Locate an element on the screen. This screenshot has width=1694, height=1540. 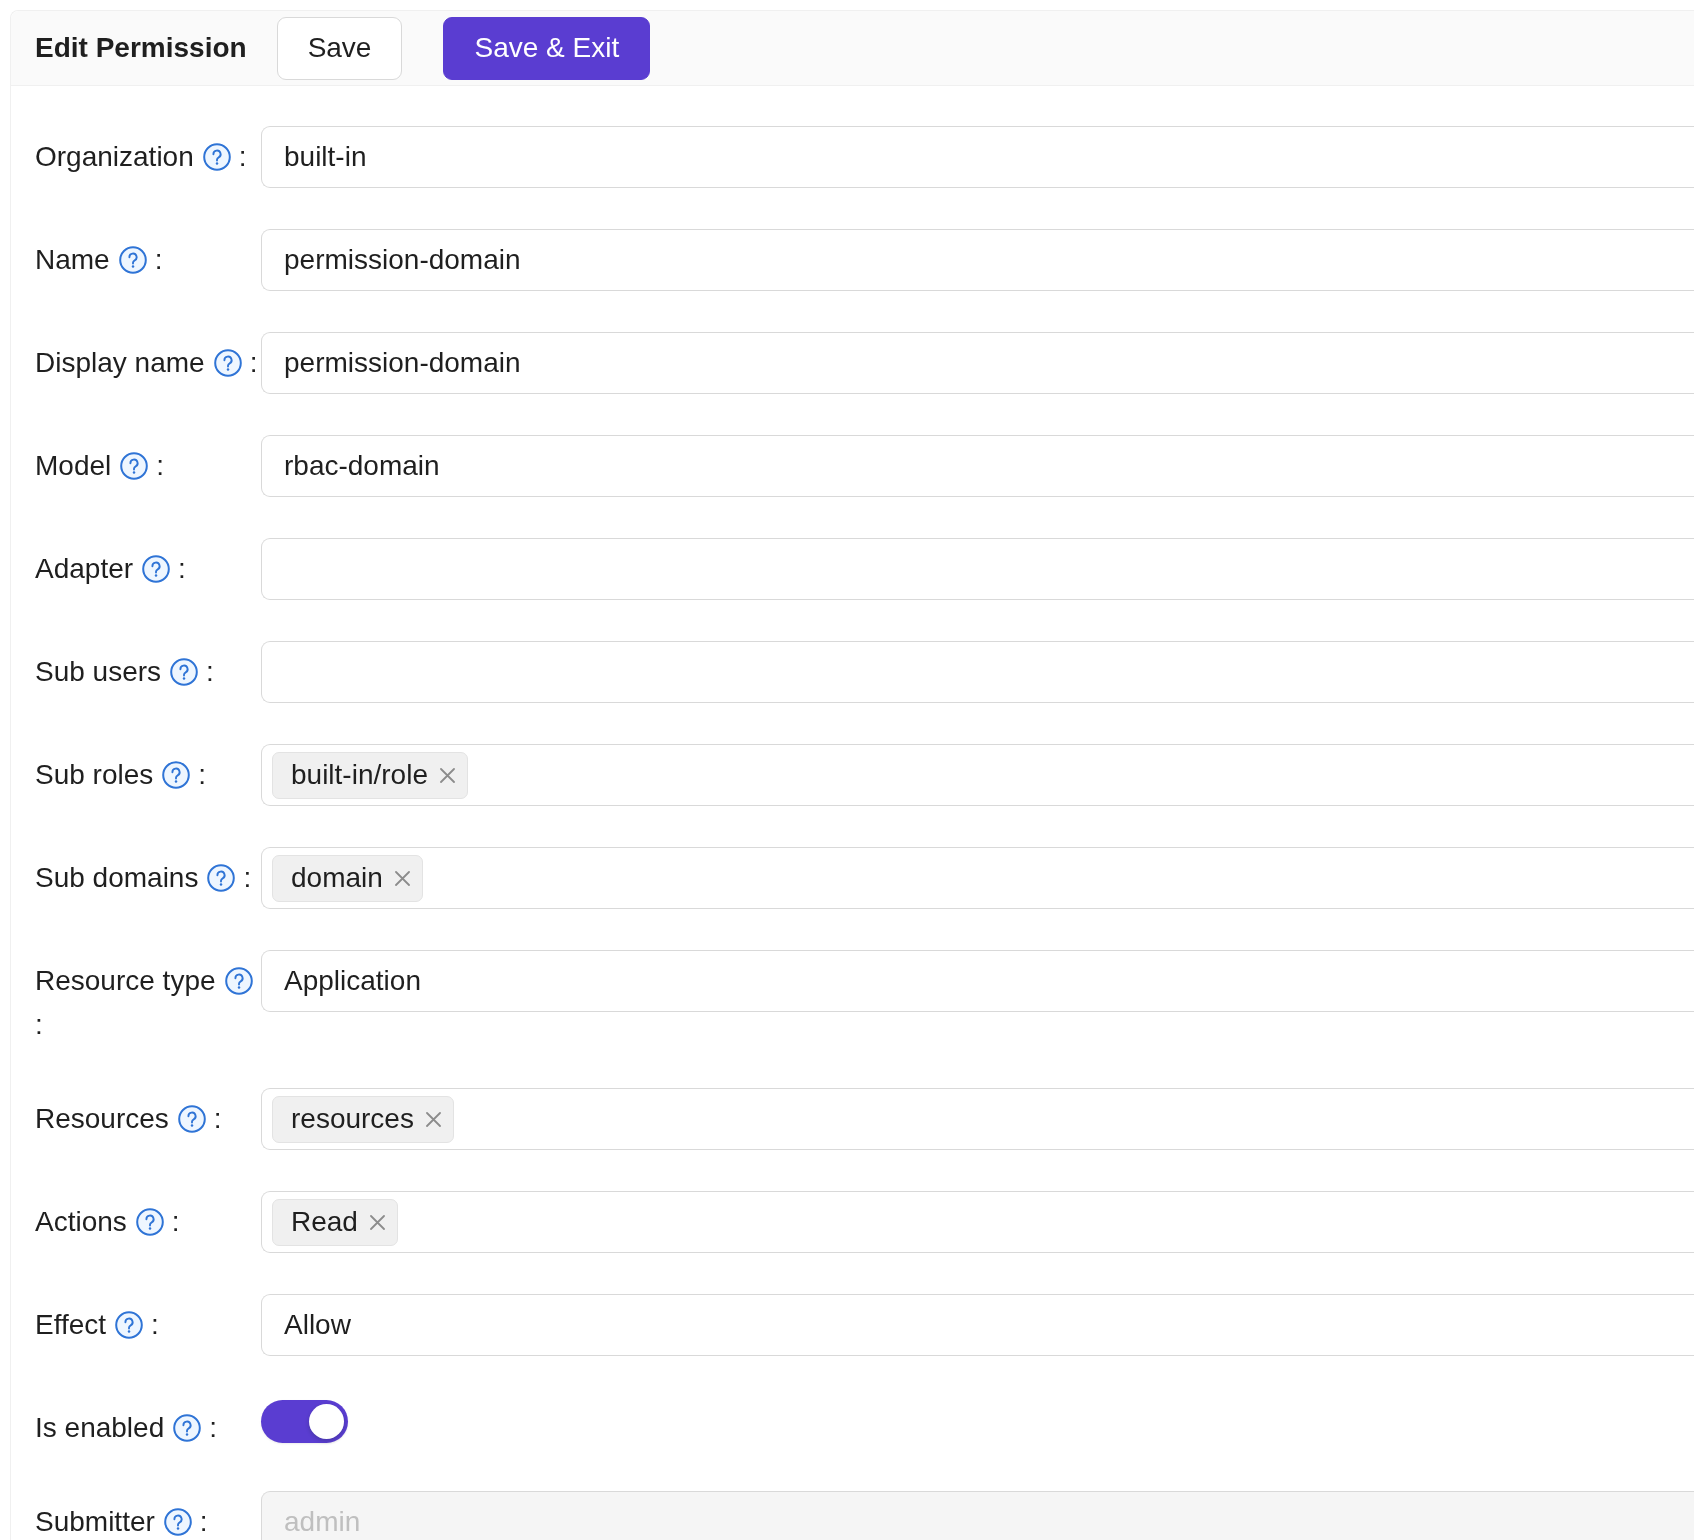
selected-tag: resources is located at coordinates (363, 1119).